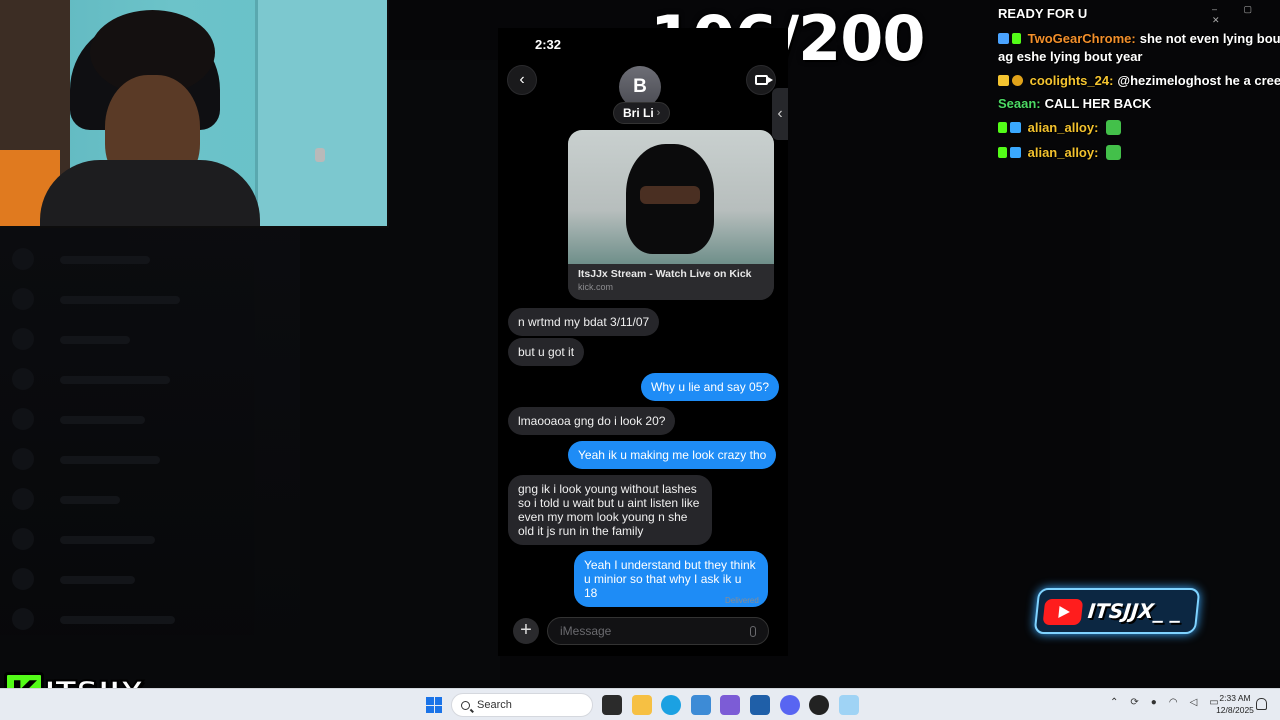 Image resolution: width=1280 pixels, height=720 pixels. Describe the element at coordinates (658, 113) in the screenshot. I see `chevron-right-icon: ›` at that location.